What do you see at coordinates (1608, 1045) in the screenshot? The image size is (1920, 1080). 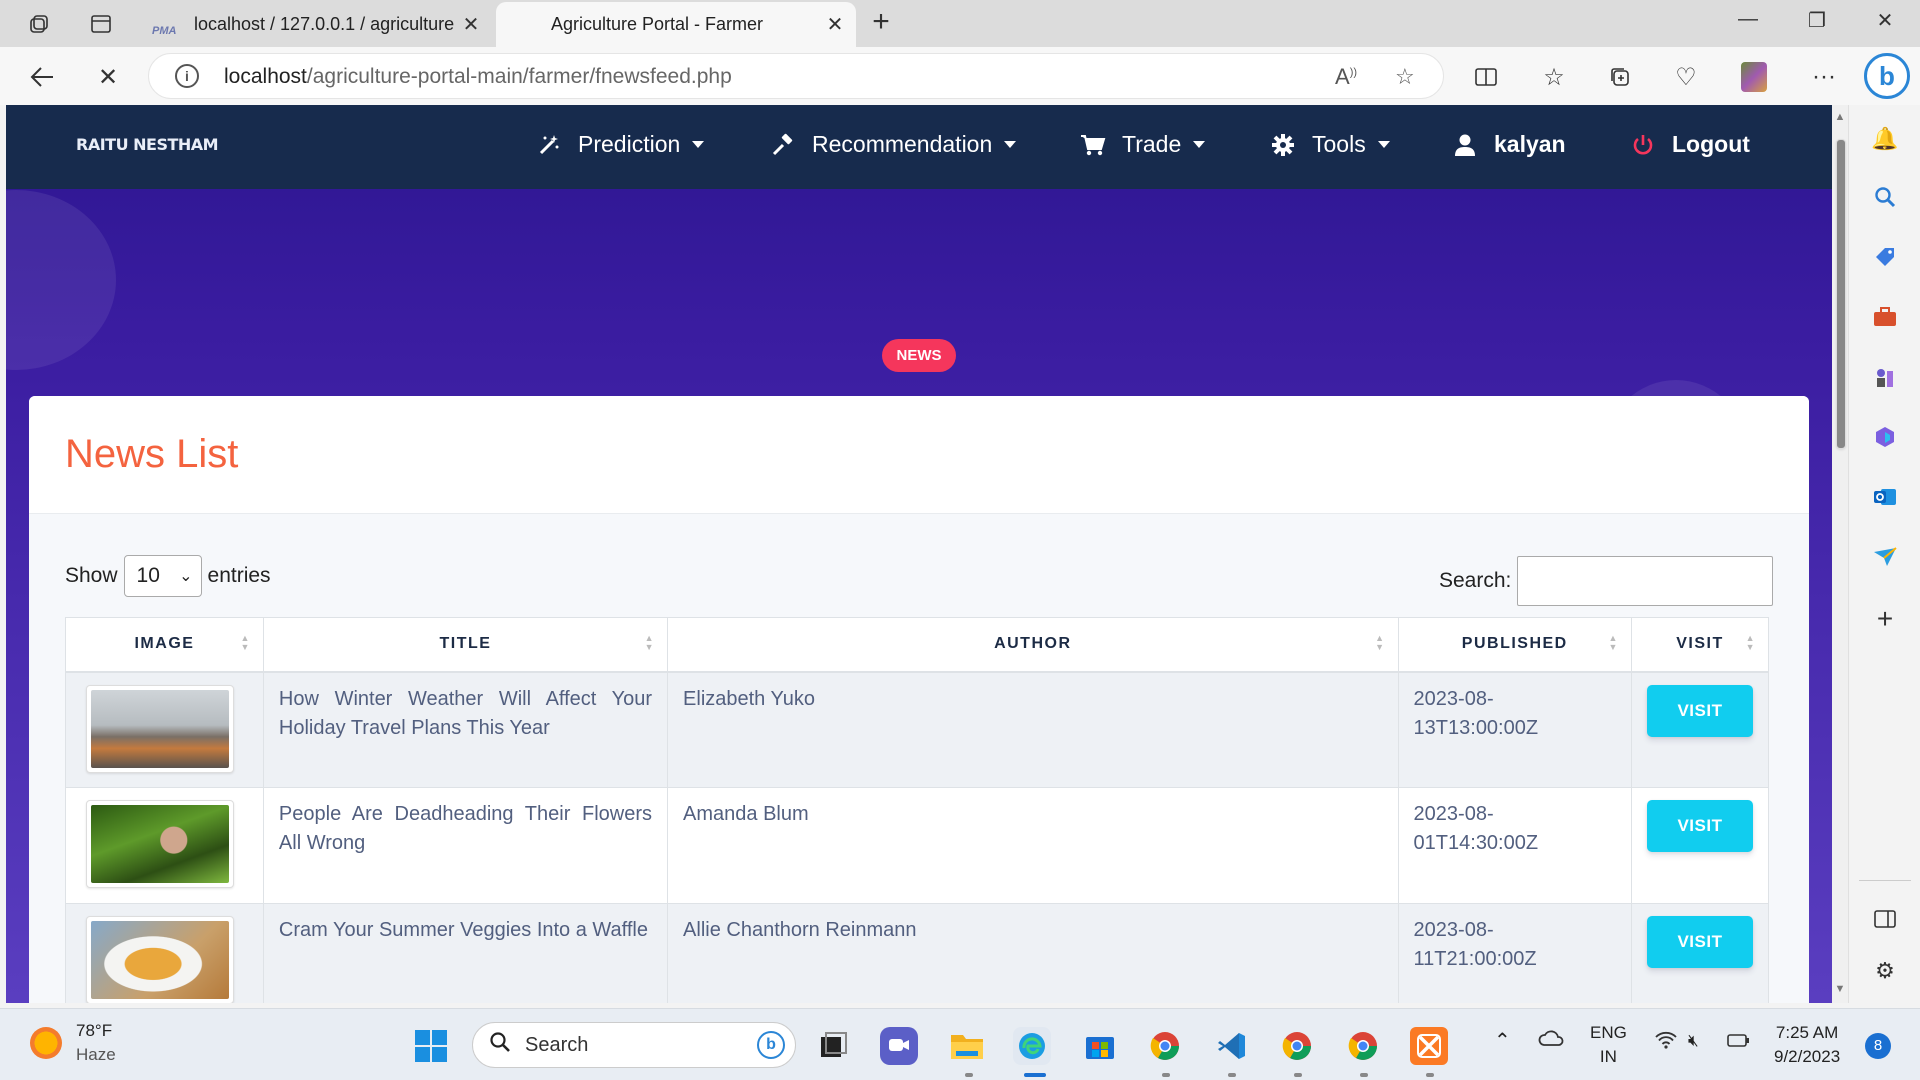 I see `language-indicator: ENG IN` at bounding box center [1608, 1045].